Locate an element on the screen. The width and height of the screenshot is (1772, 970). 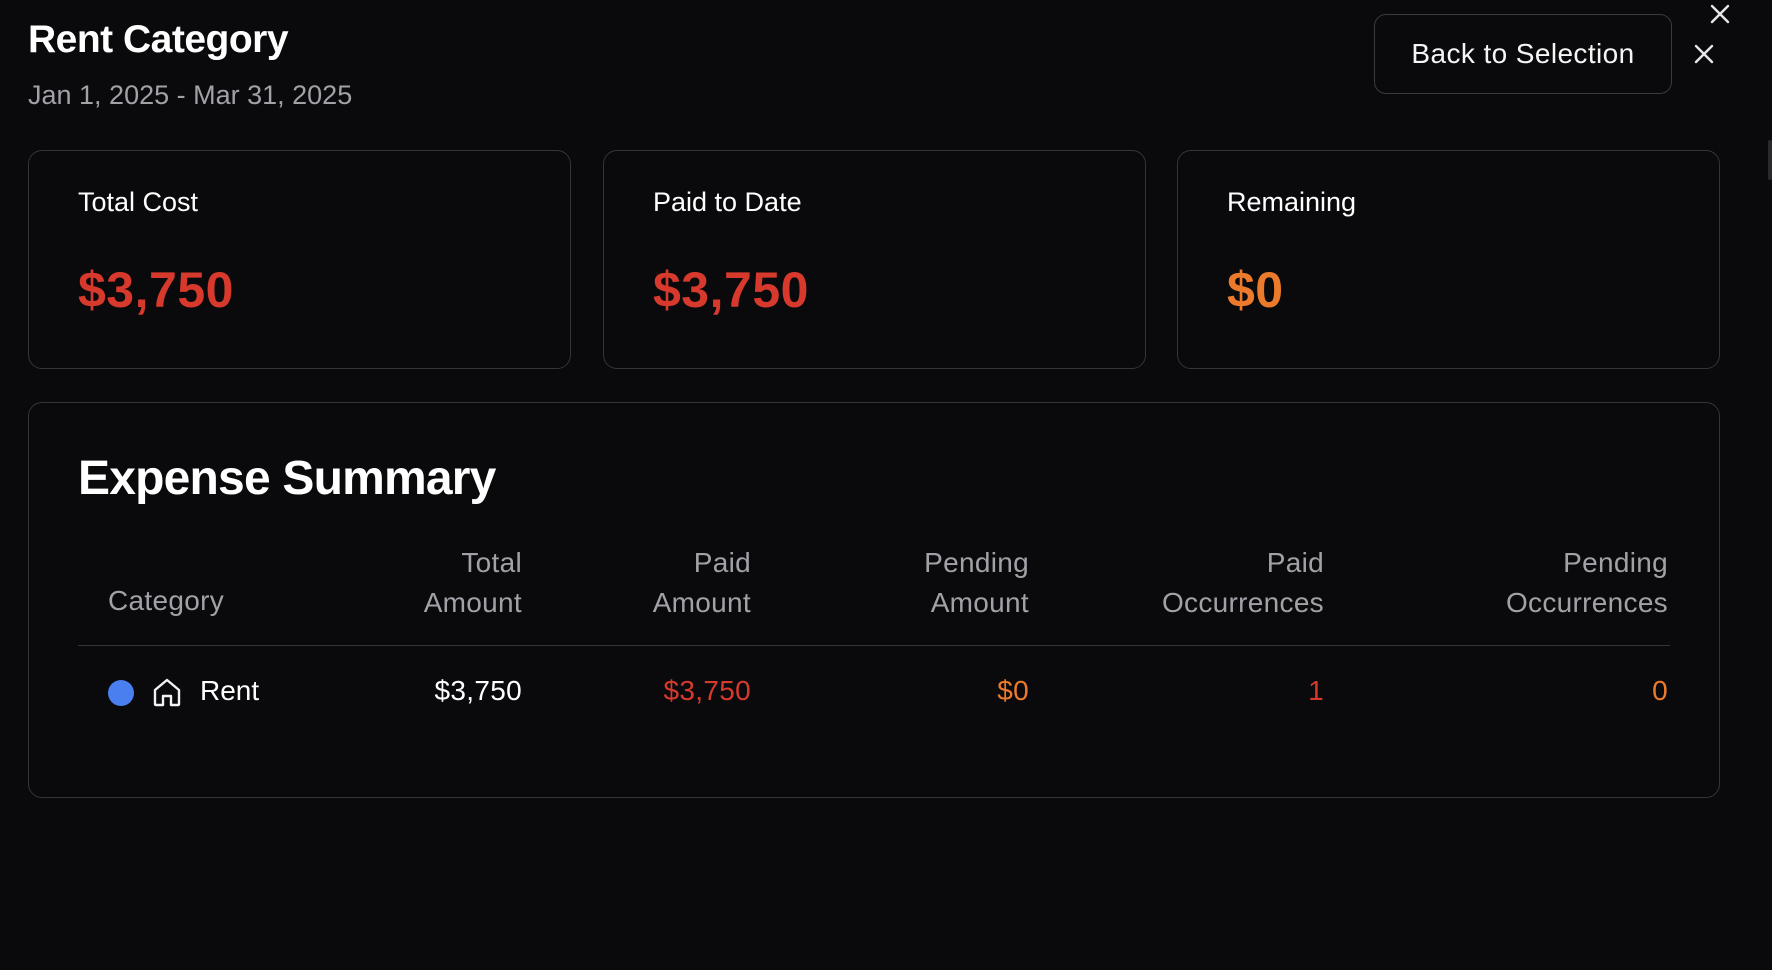
column-header-pending-occurrences: Pending Occurrences is located at coordinates (1586, 582).